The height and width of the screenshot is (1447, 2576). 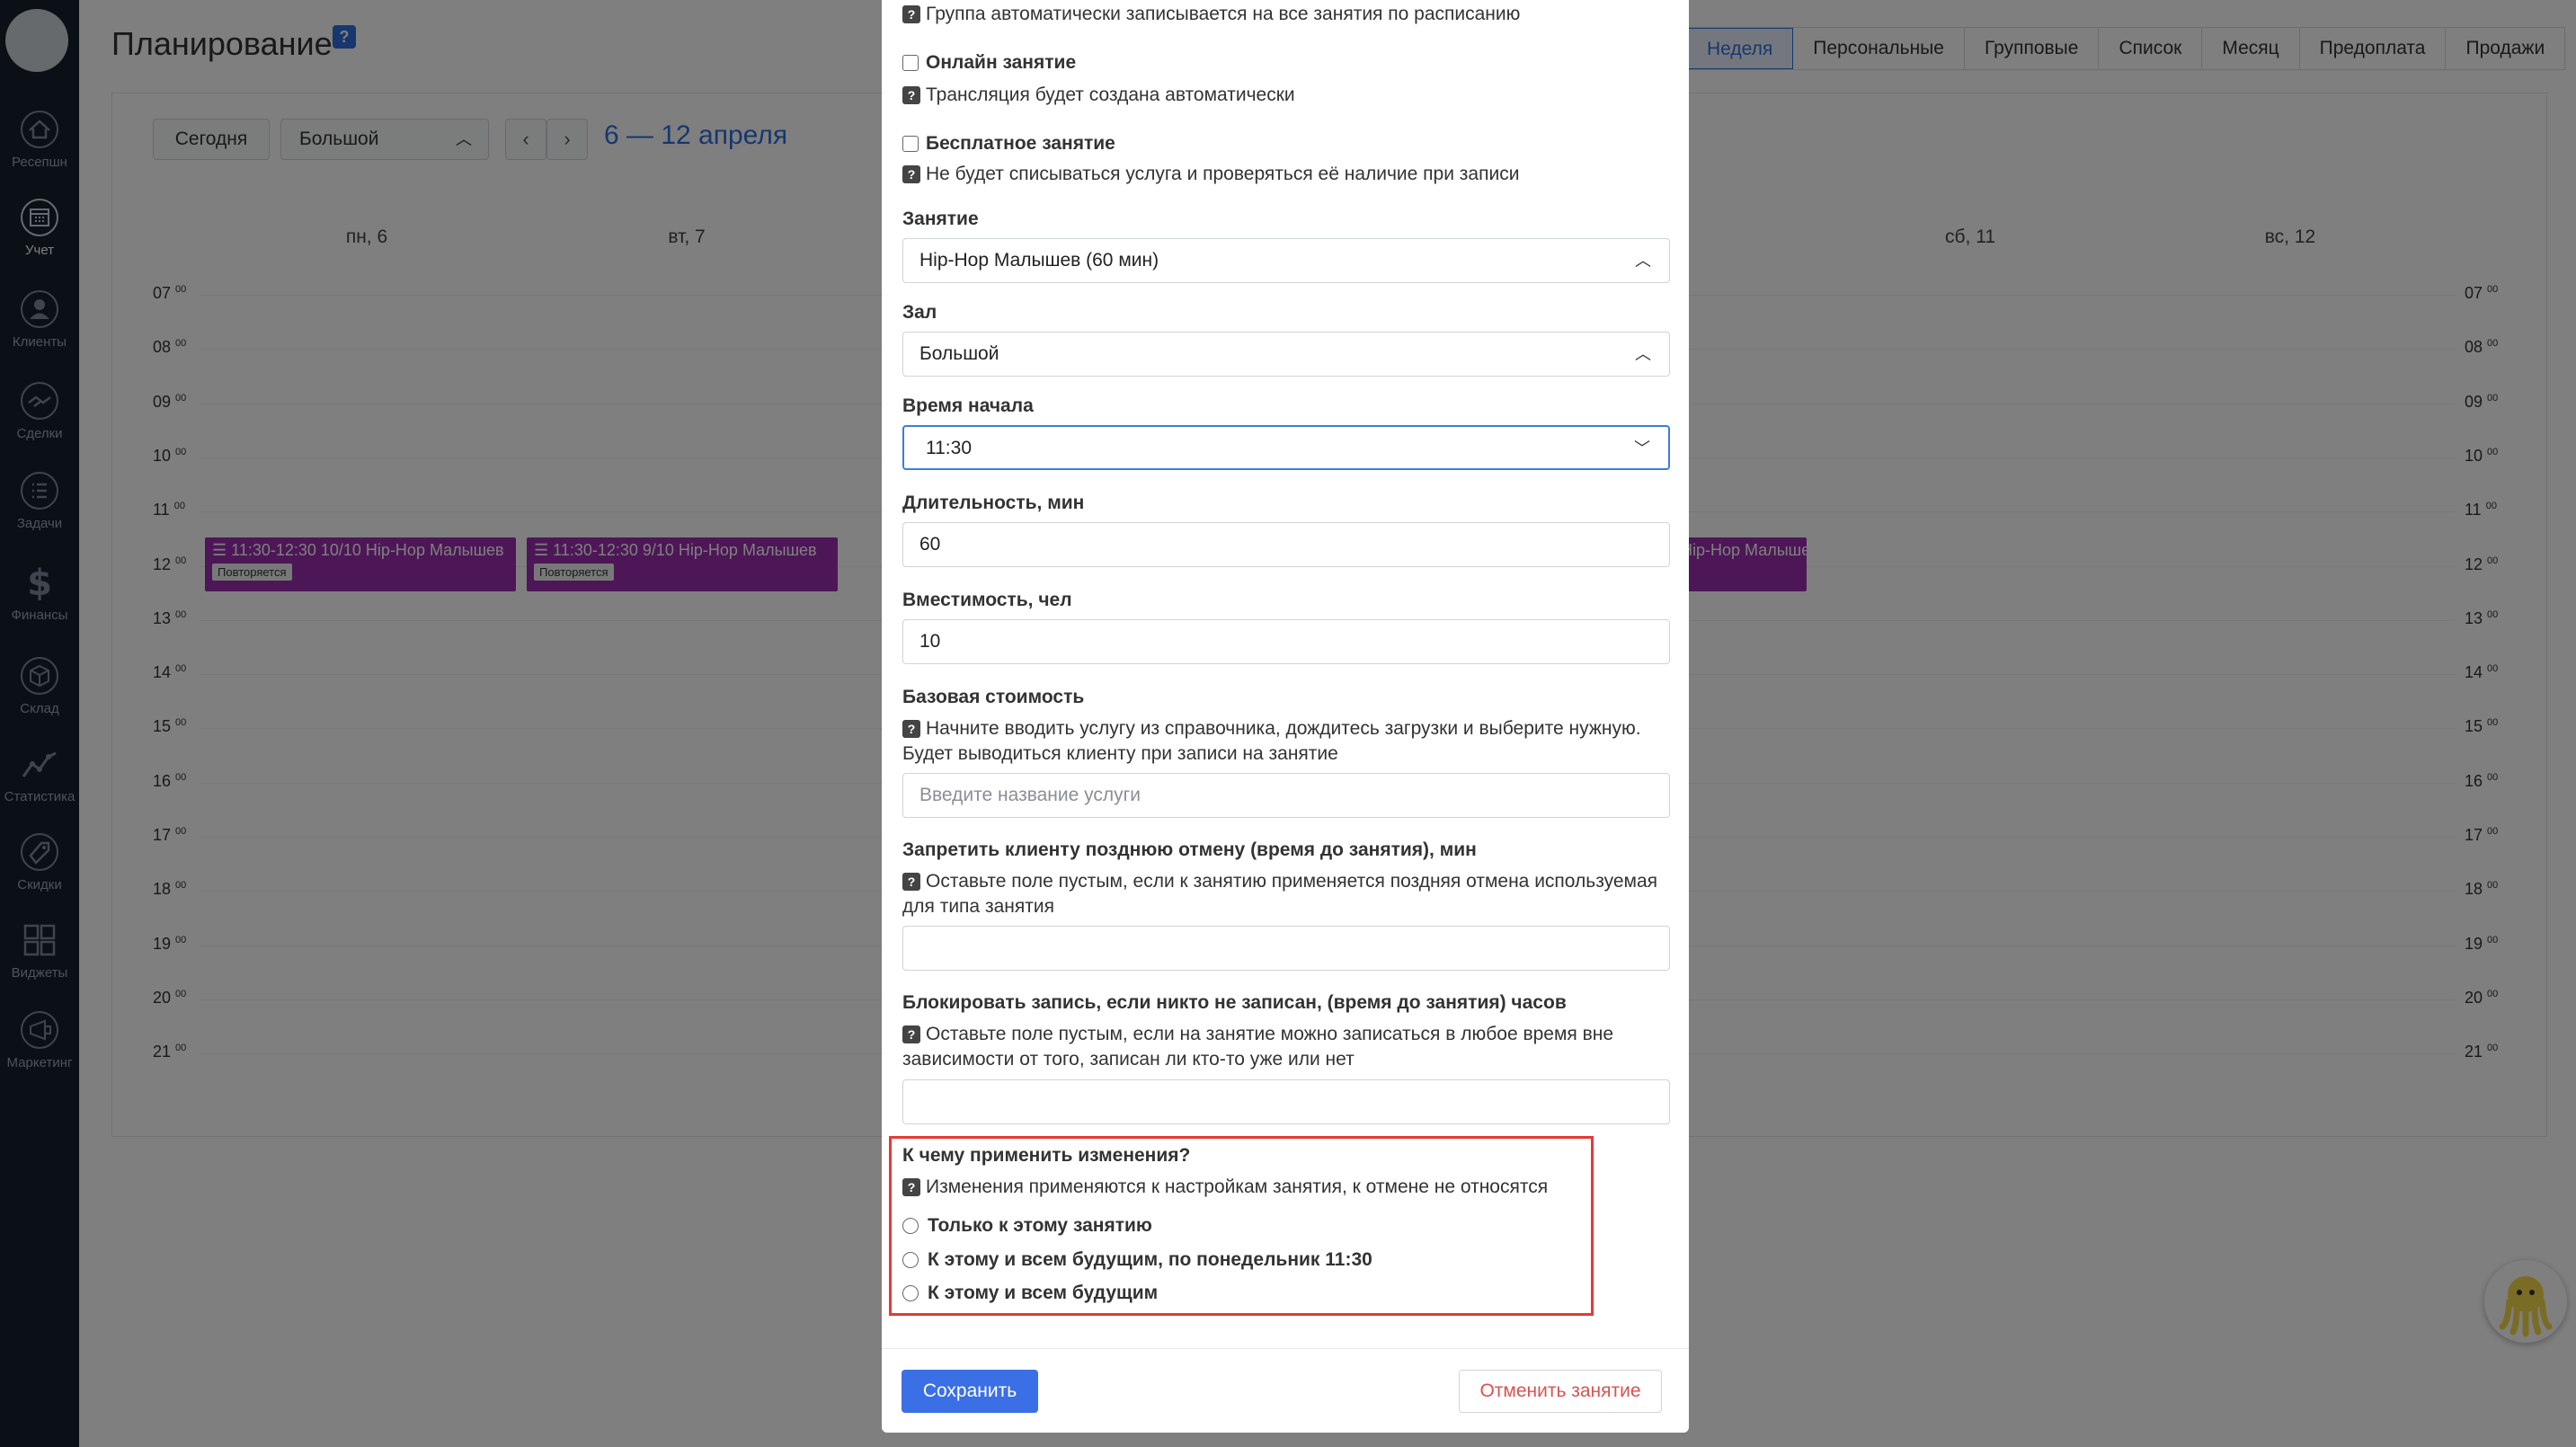 What do you see at coordinates (993, 503) in the screenshot?
I see `duration-label: Длительность, мин` at bounding box center [993, 503].